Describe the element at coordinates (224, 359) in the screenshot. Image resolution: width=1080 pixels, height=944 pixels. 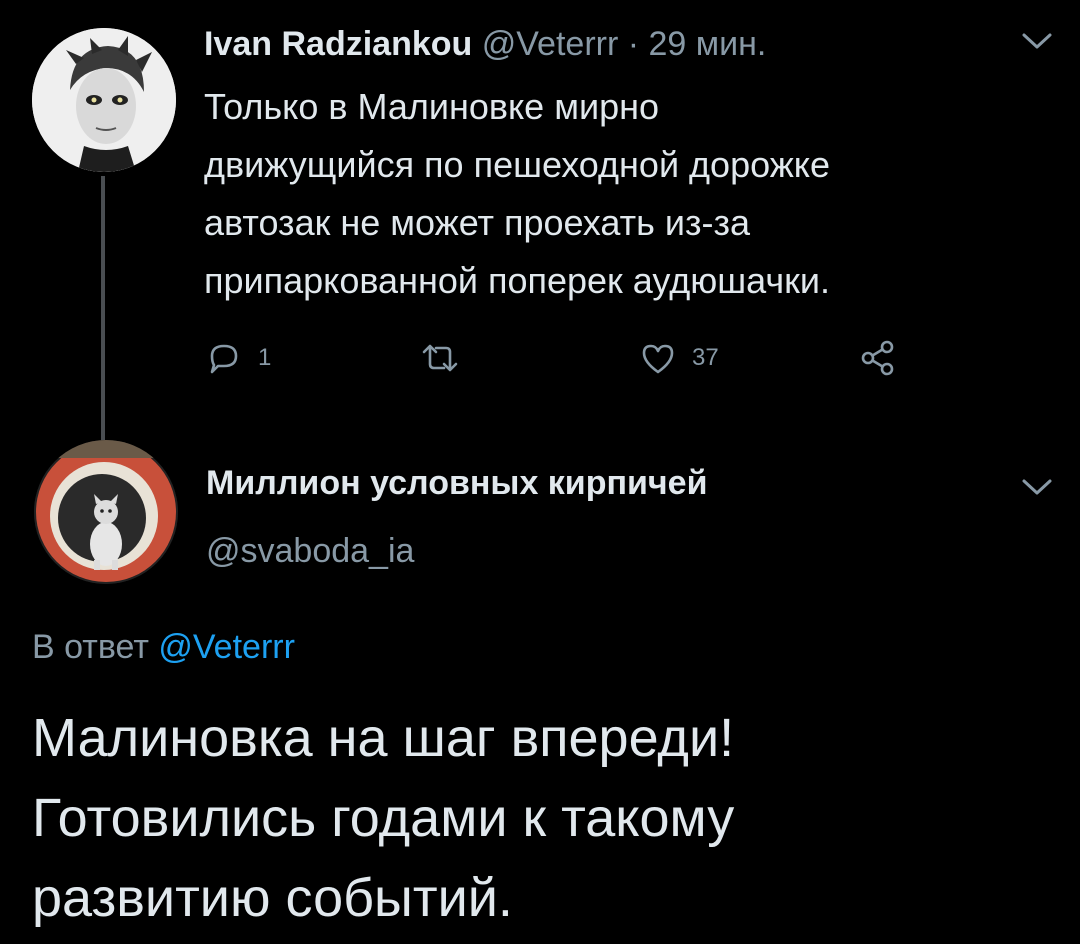
I see `comment-bubble-icon` at that location.